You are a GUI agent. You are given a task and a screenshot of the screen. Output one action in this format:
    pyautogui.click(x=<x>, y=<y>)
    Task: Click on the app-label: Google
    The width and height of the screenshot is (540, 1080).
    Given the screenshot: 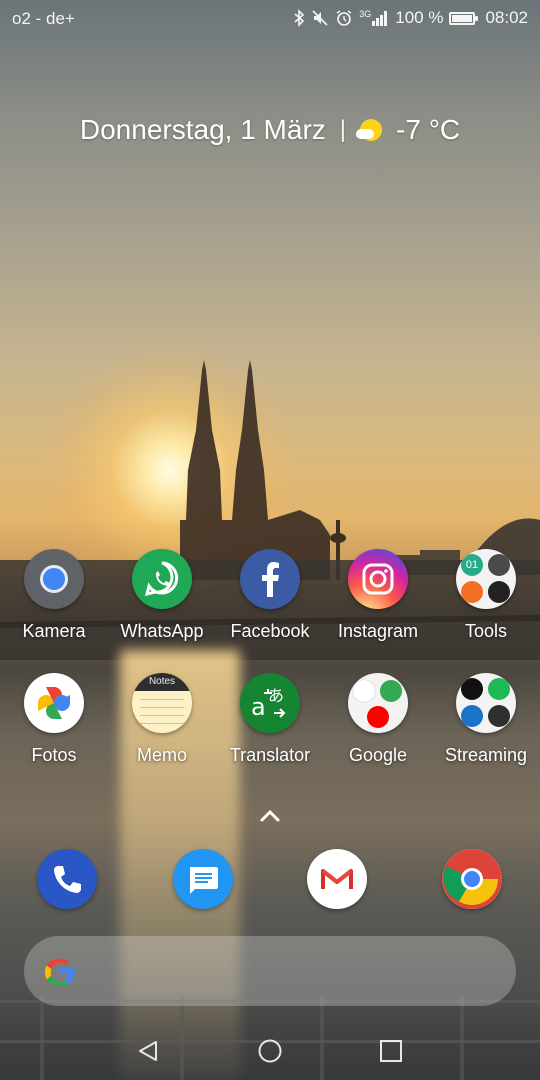 What is the action you would take?
    pyautogui.click(x=378, y=755)
    